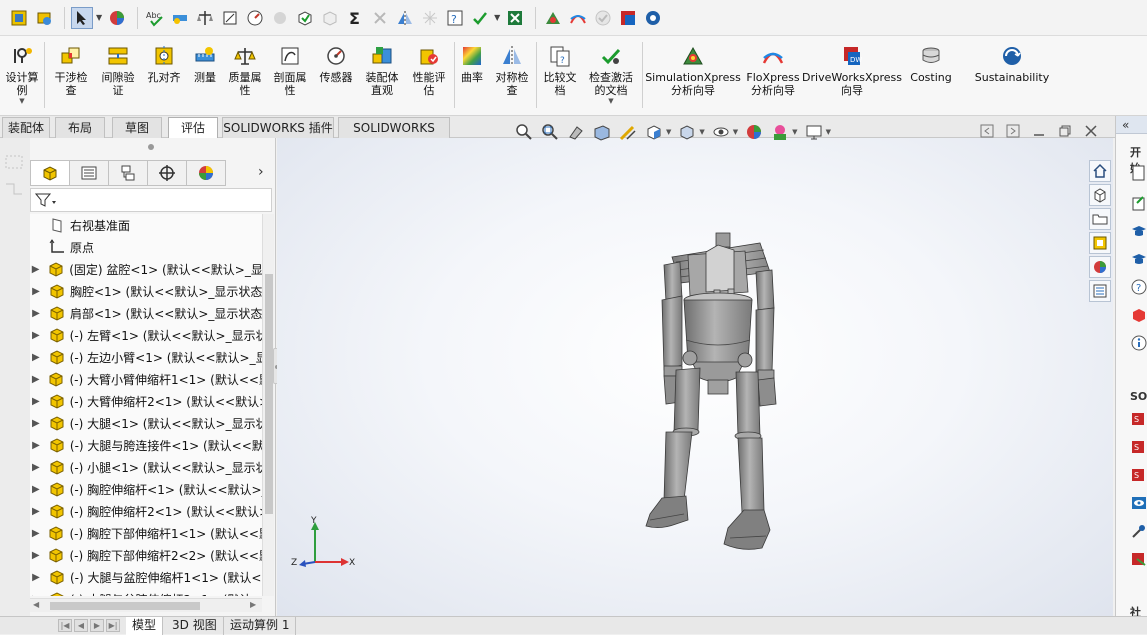  Describe the element at coordinates (1138, 287) in the screenshot. I see `help-icon: ?` at that location.